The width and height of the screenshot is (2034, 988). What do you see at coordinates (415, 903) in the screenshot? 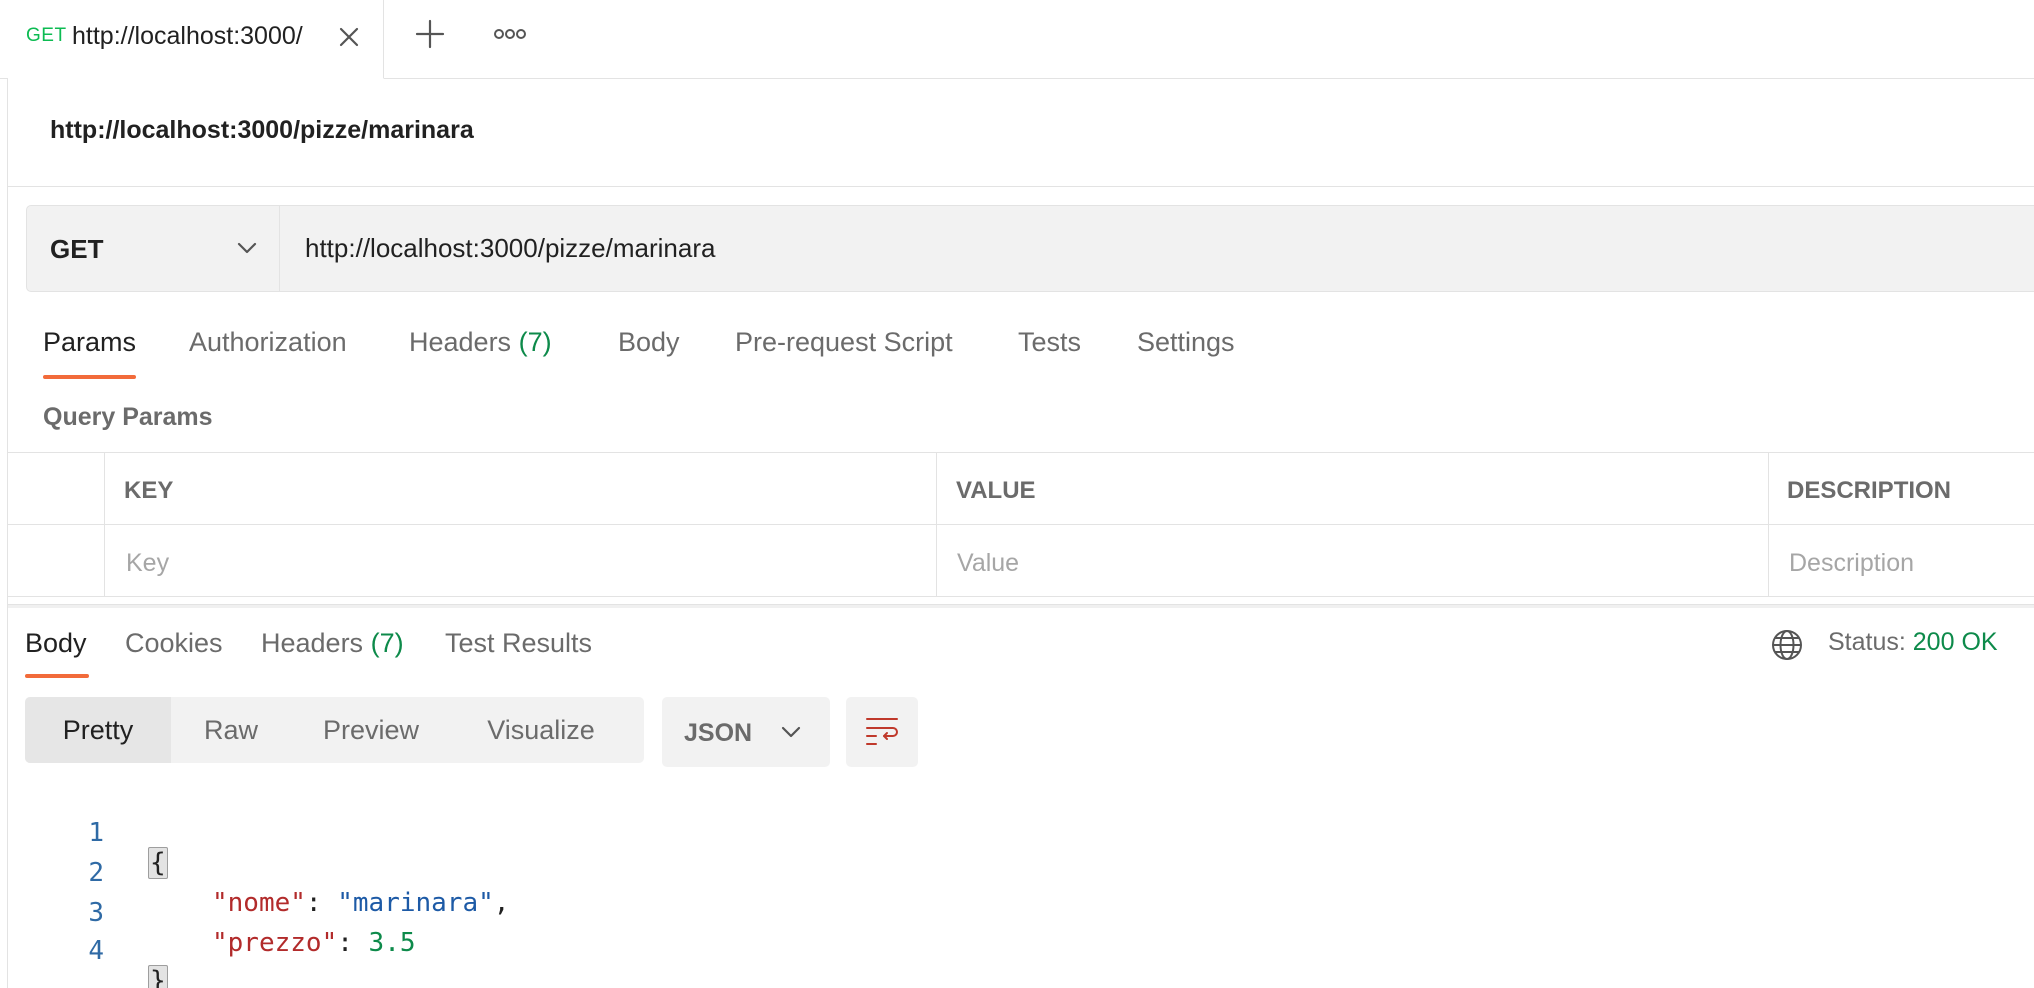
I see `json-string-value: "marinara"` at bounding box center [415, 903].